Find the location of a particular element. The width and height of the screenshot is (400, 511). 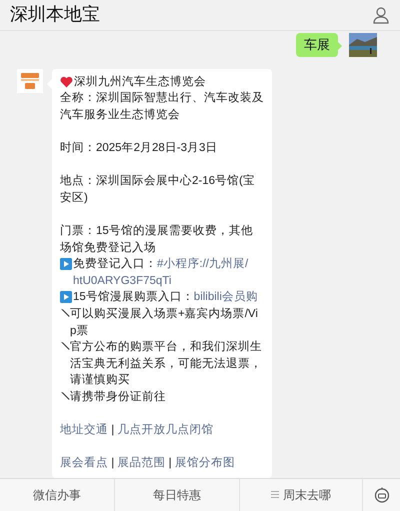

heart-icon is located at coordinates (66, 82).